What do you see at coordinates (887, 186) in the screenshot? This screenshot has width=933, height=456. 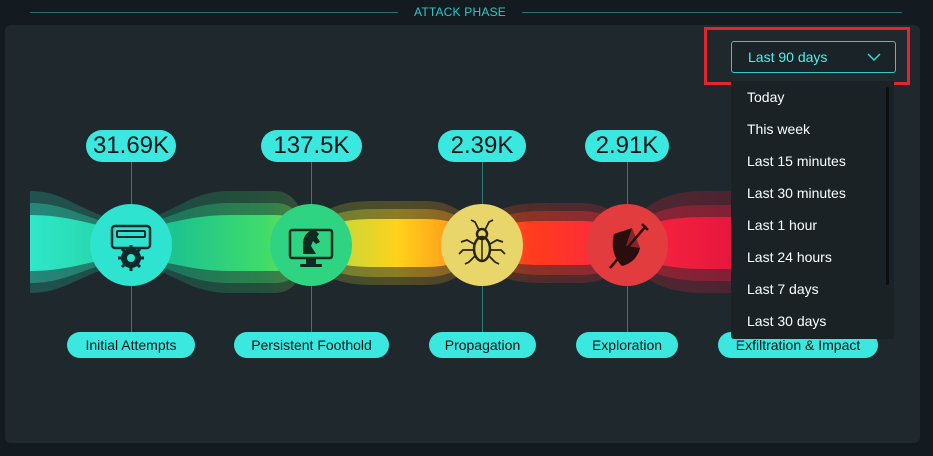 I see `menu-scrollbar` at bounding box center [887, 186].